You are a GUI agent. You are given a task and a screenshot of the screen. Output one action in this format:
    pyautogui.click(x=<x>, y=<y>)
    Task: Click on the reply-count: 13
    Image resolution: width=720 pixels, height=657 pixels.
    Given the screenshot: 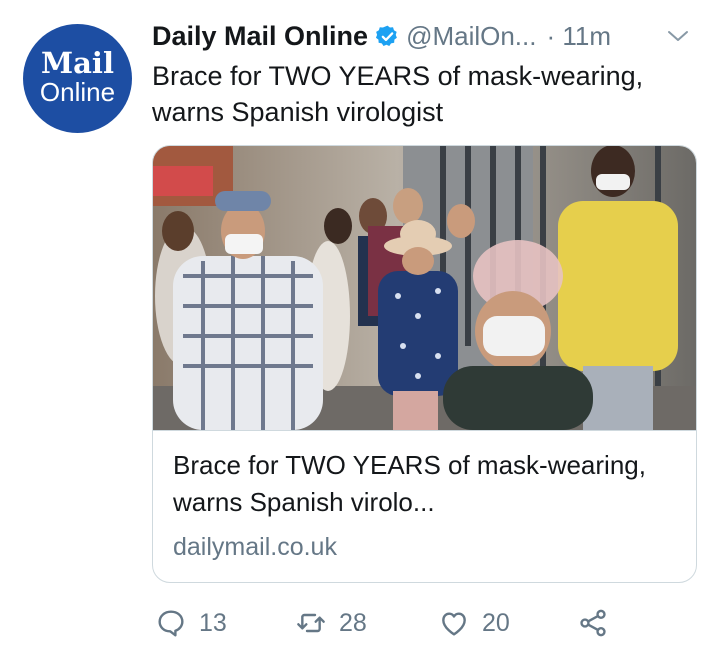 What is the action you would take?
    pyautogui.click(x=213, y=622)
    